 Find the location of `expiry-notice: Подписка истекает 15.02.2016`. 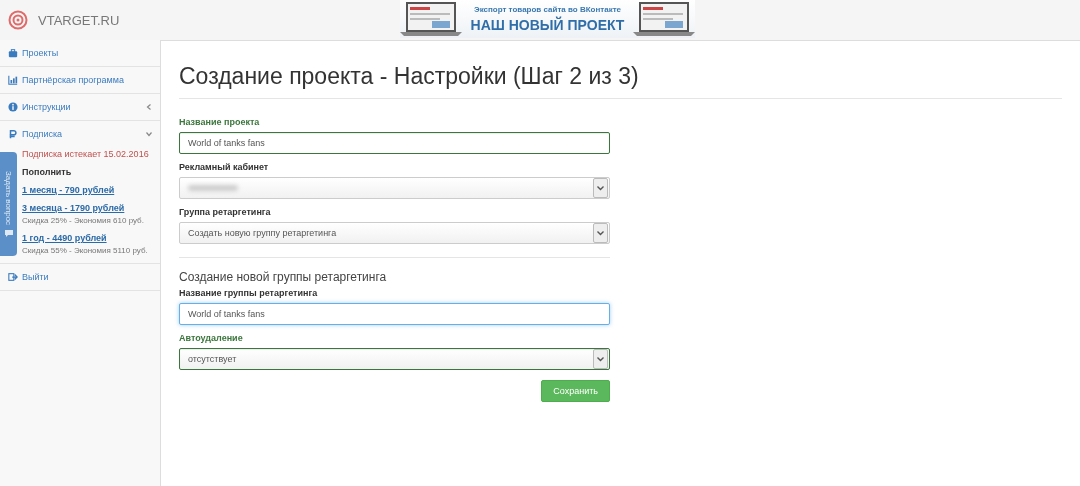

expiry-notice: Подписка истекает 15.02.2016 is located at coordinates (86, 154).